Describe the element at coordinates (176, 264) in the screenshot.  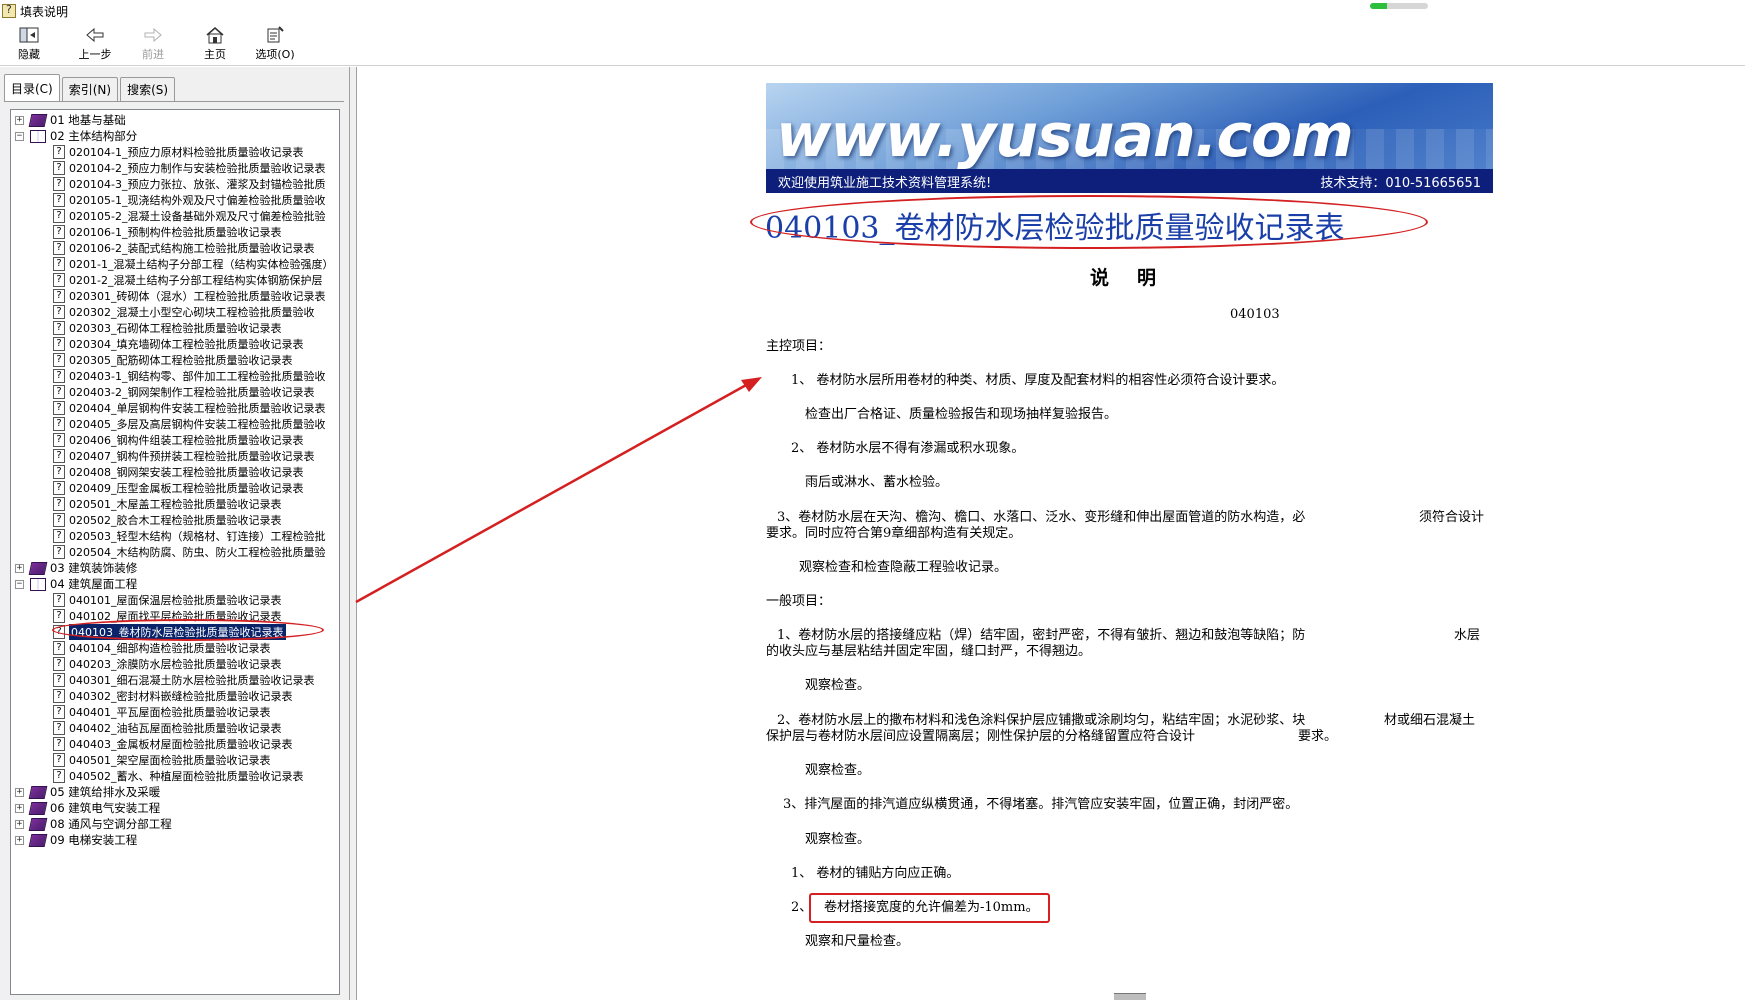
I see `tree-page-row: ? 0201-1_混凝土结构子分部工程（结构实体检验强度）` at that location.